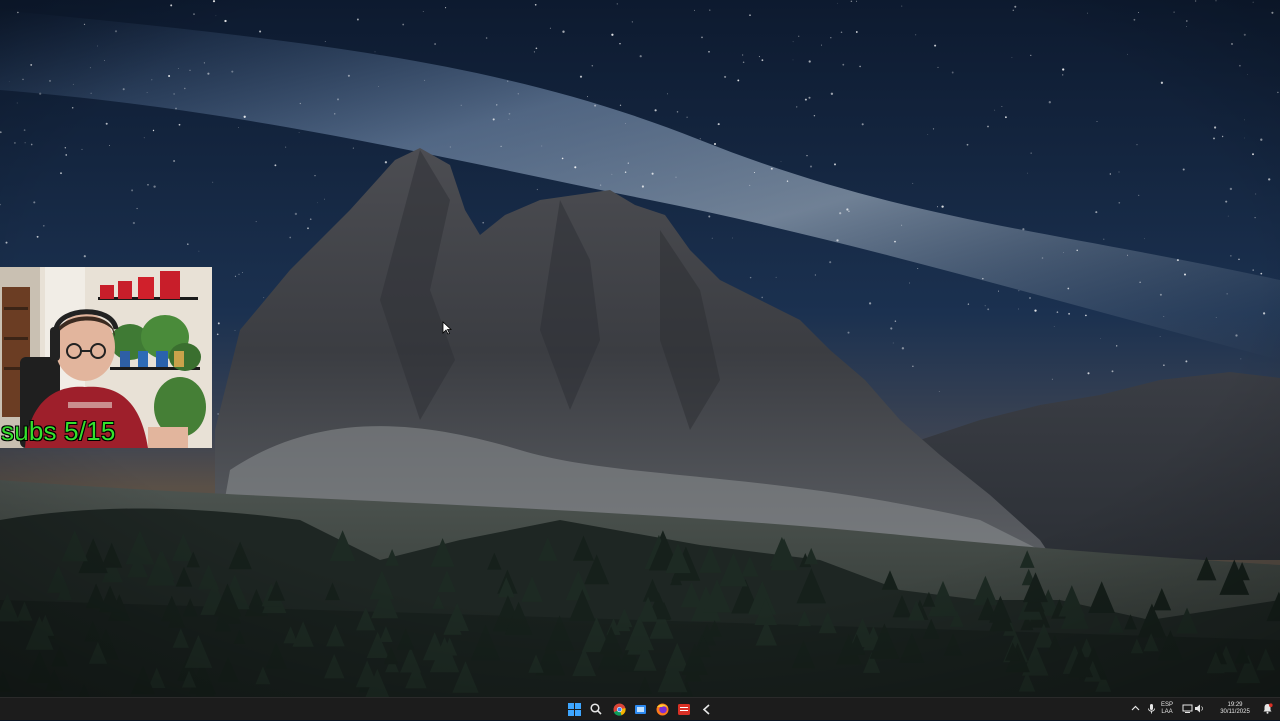 The width and height of the screenshot is (1280, 721). What do you see at coordinates (447, 328) in the screenshot?
I see `mouse-cursor-icon` at bounding box center [447, 328].